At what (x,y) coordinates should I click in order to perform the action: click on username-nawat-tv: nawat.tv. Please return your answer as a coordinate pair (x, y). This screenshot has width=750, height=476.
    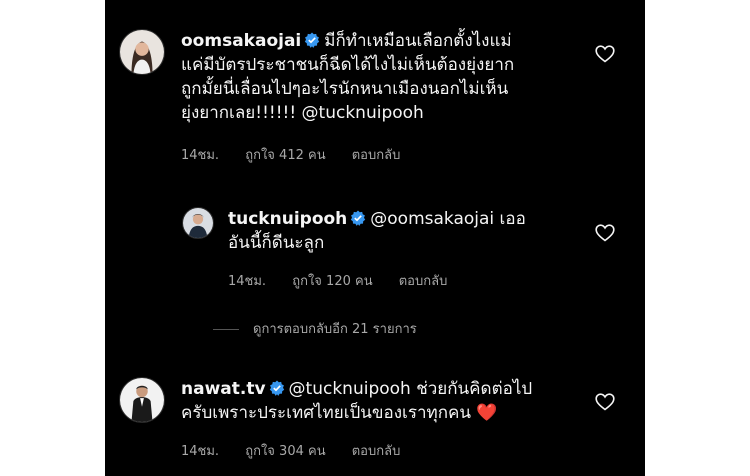
    Looking at the image, I should click on (223, 389).